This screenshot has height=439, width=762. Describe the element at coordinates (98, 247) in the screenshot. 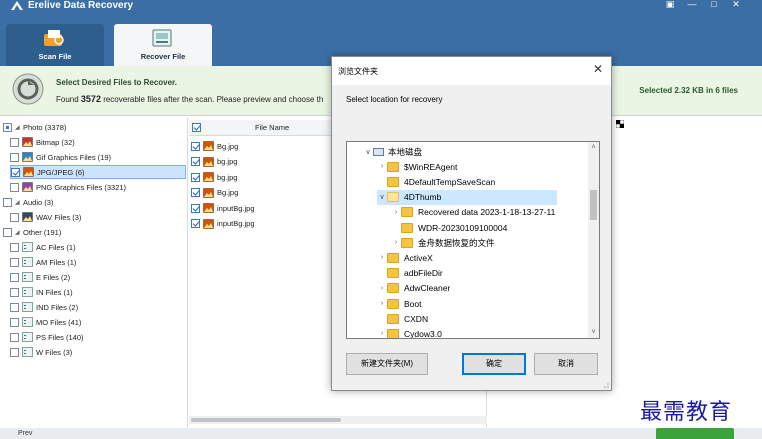

I see `tree-item: AC Files (1)` at that location.